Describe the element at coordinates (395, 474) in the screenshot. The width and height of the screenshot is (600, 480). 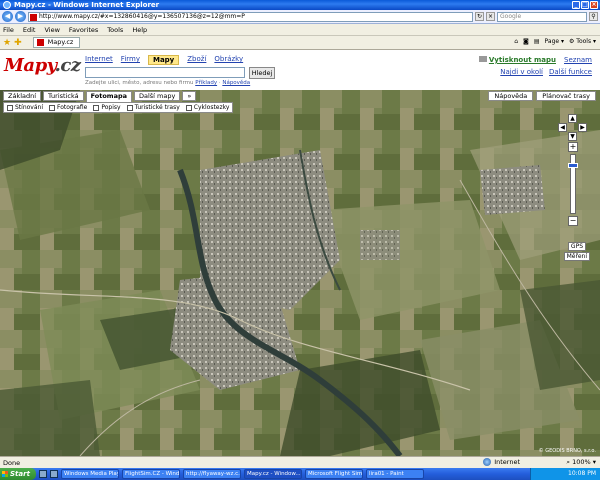
I see `taskbar-item-paint: lira01 - Paint` at that location.